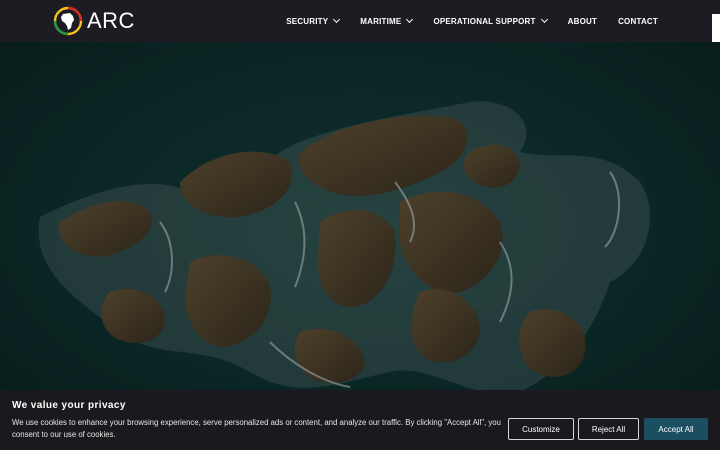 Image resolution: width=720 pixels, height=450 pixels. Describe the element at coordinates (307, 21) in the screenshot. I see `nav-security-label: SECURITY` at that location.